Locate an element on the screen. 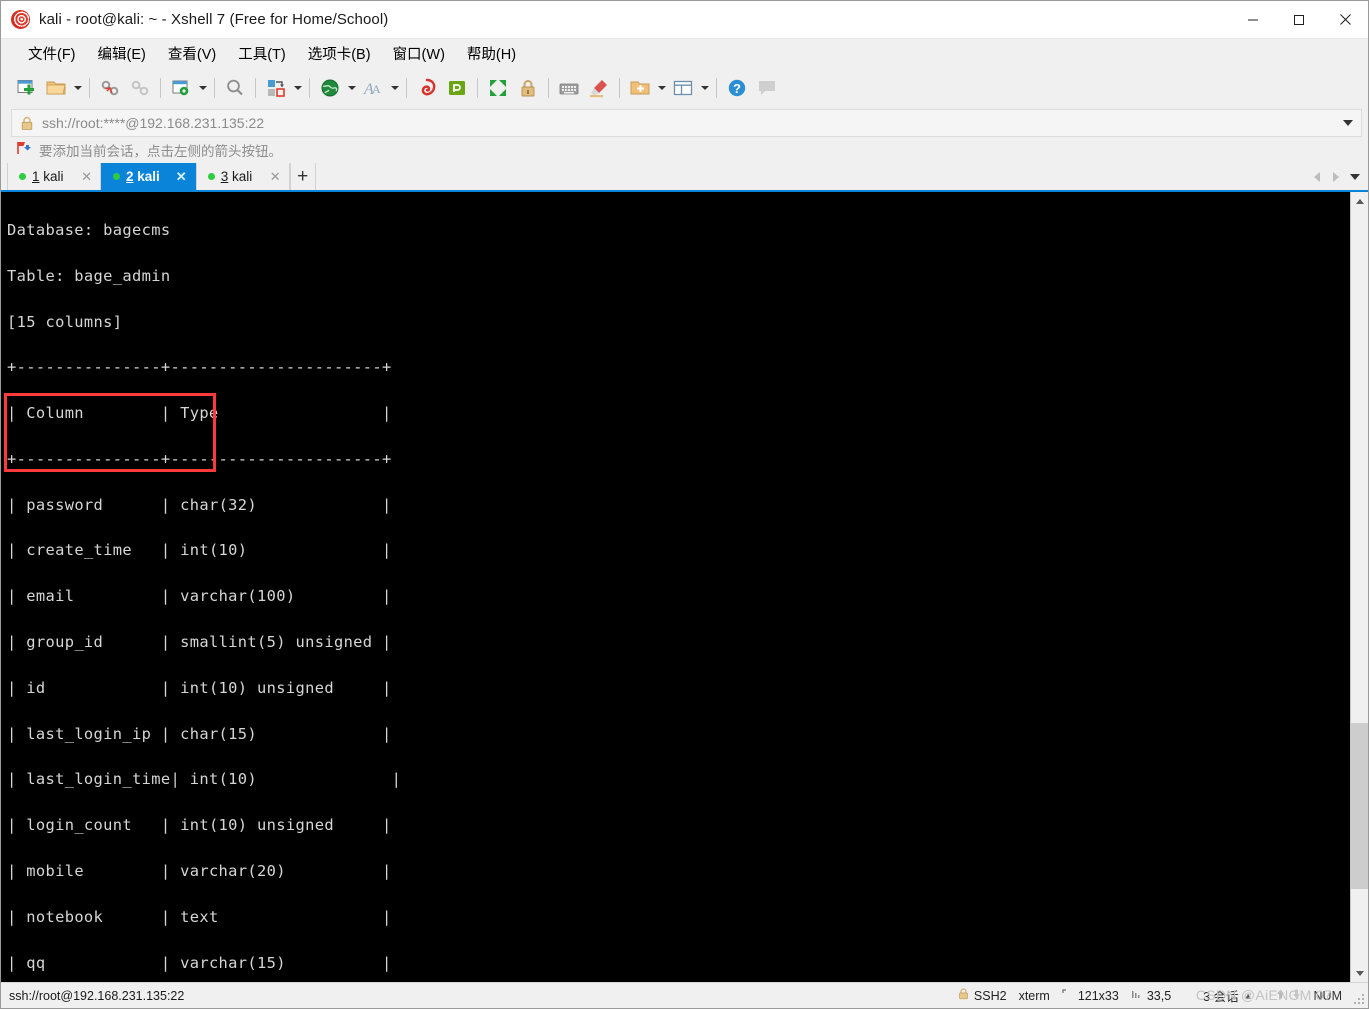  menu-tools: 工具(T) is located at coordinates (262, 53).